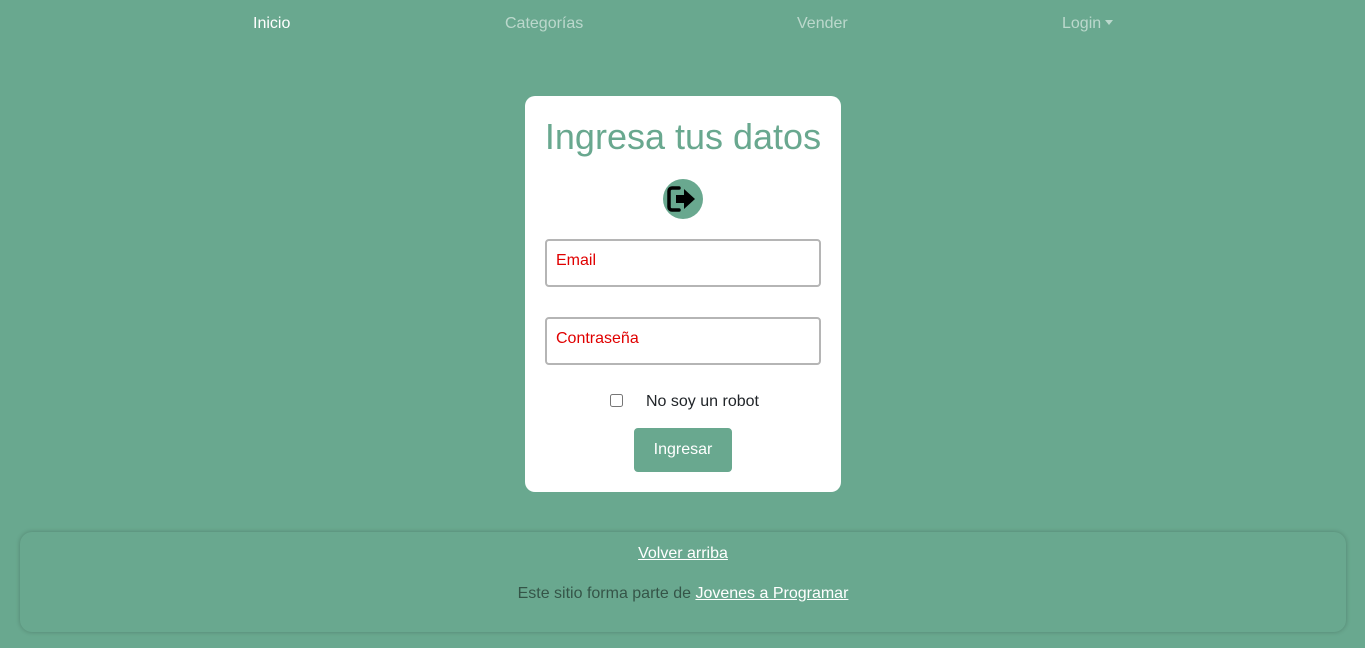  What do you see at coordinates (1109, 22) in the screenshot?
I see `chevron-down-icon` at bounding box center [1109, 22].